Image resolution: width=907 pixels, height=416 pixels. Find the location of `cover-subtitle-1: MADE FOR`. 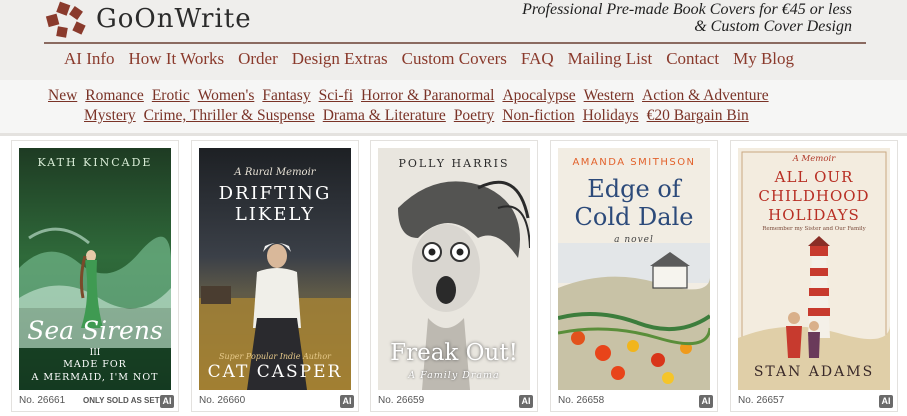

cover-subtitle-1: MADE FOR is located at coordinates (95, 364).